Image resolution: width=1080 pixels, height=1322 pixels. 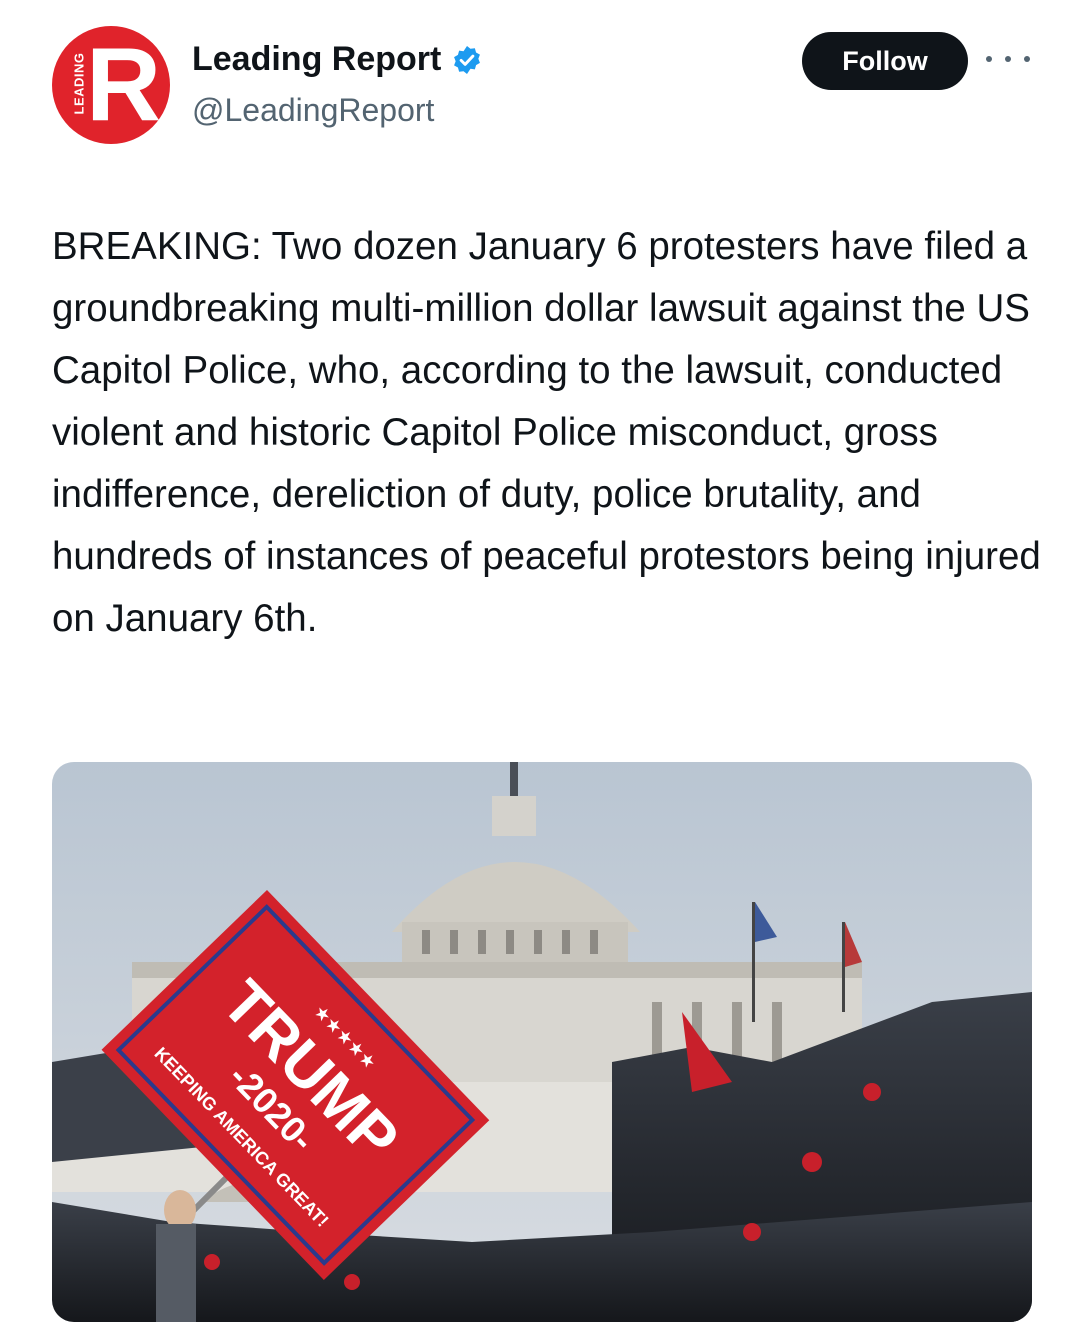 I want to click on follow-button: Follow, so click(x=885, y=61).